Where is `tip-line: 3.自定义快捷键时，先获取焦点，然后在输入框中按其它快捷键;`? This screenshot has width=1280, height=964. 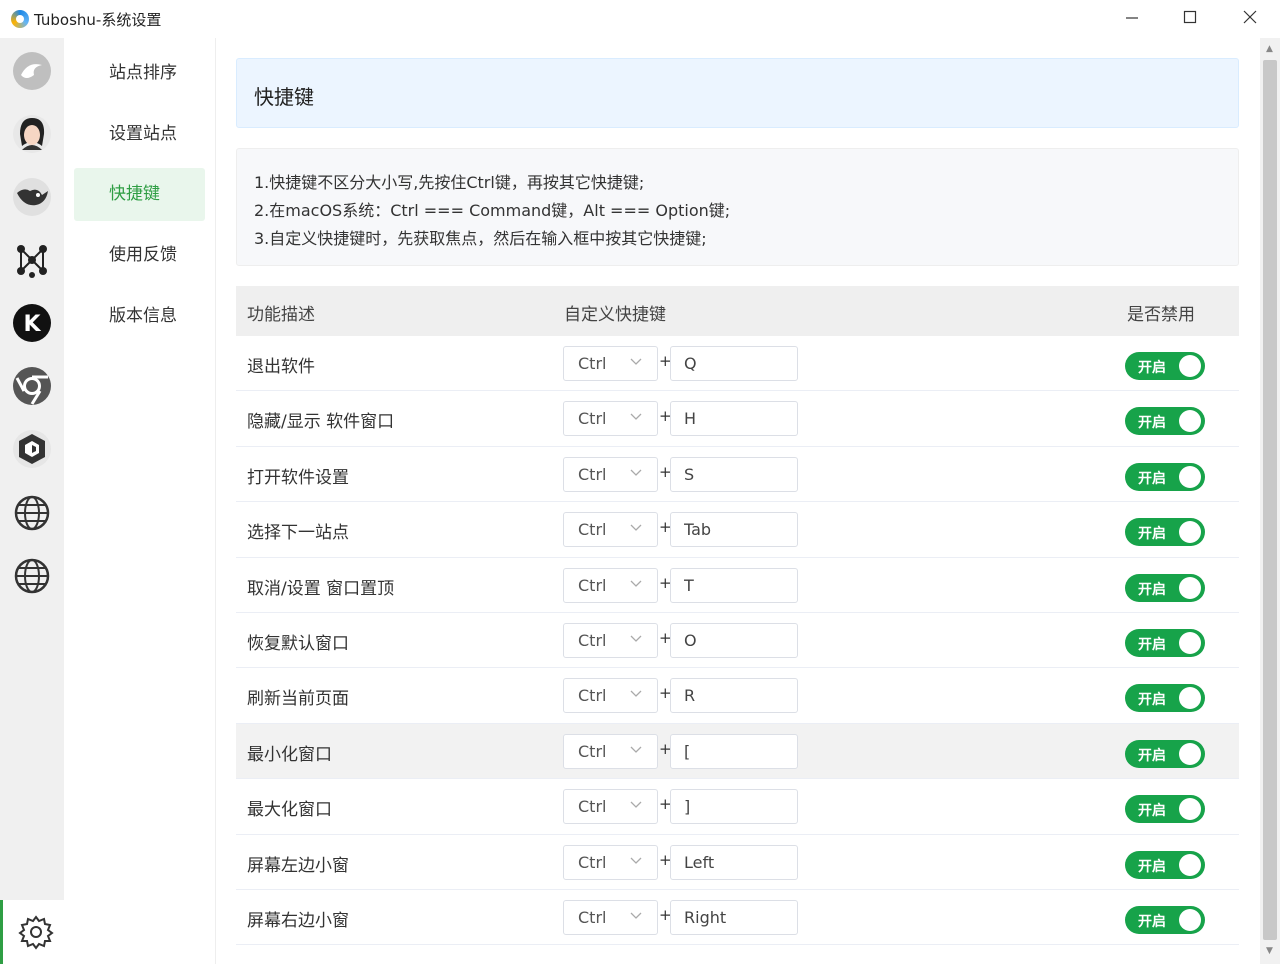 tip-line: 3.自定义快捷键时，先获取焦点，然后在输入框中按其它快捷键; is located at coordinates (480, 238).